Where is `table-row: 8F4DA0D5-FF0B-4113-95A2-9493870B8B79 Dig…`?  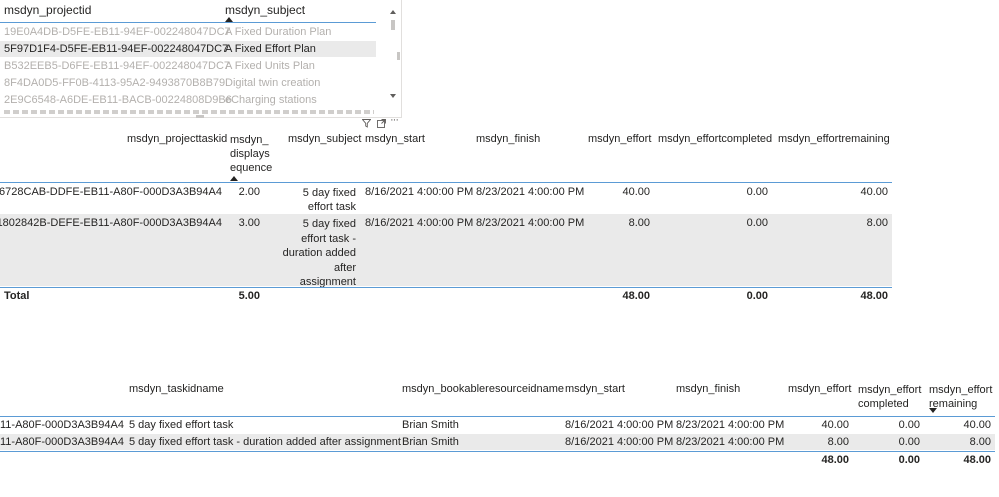
table-row: 8F4DA0D5-FF0B-4113-95A2-9493870B8B79 Dig… is located at coordinates (188, 83).